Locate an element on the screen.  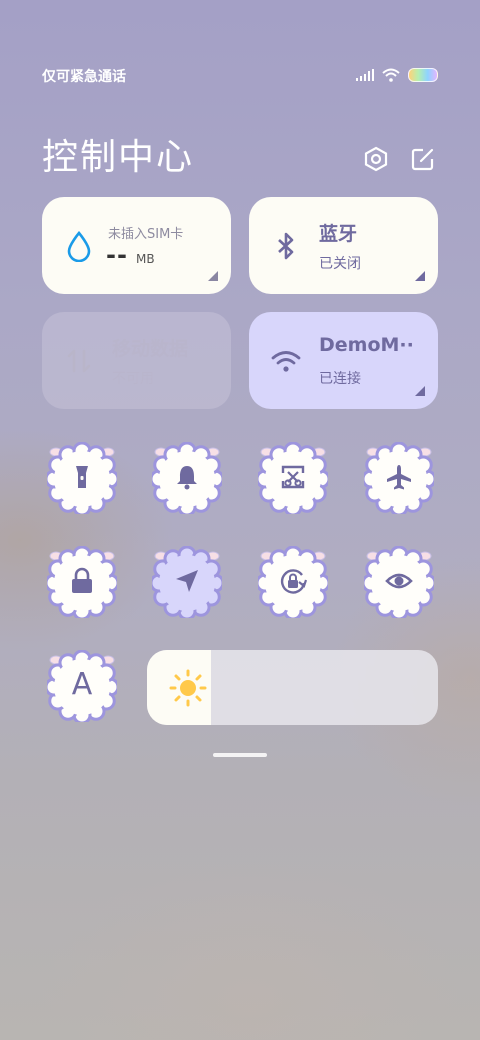
sun-icon is located at coordinates (188, 688).